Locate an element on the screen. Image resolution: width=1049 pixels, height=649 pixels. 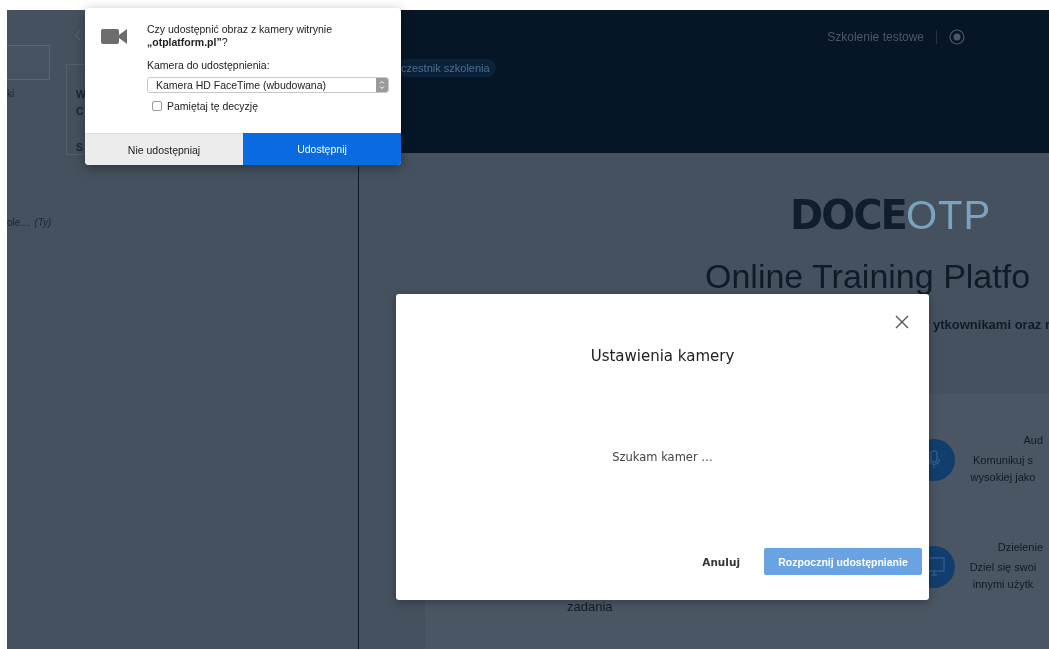
microphone-icon is located at coordinates (934, 460).